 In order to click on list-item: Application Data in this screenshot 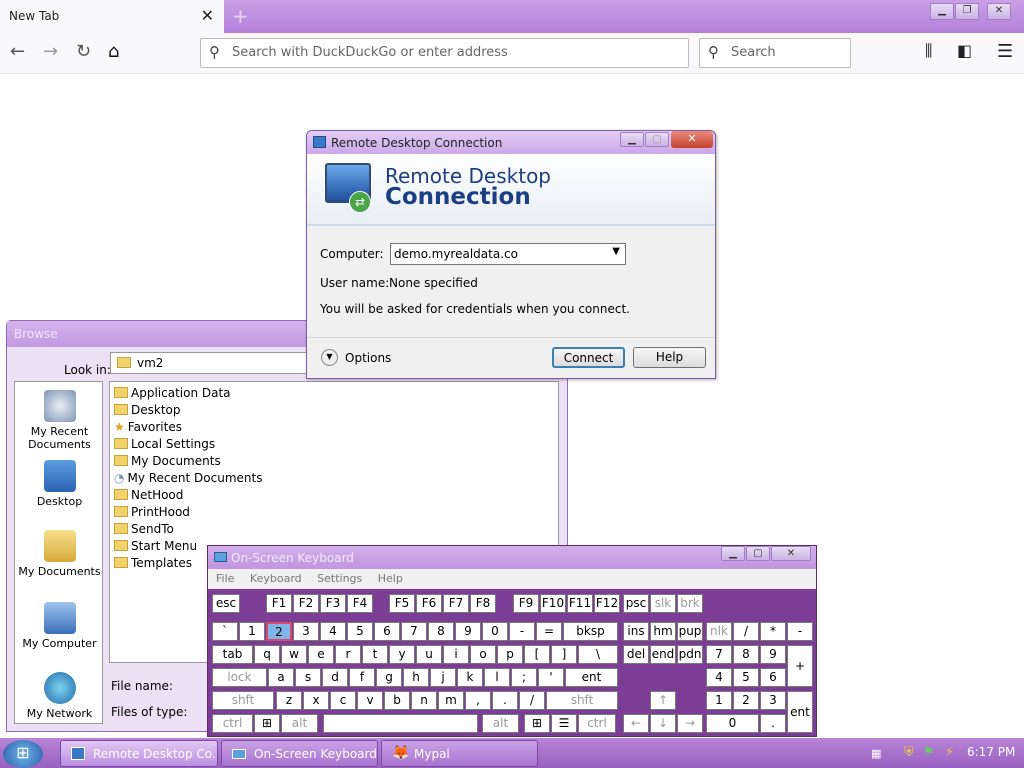, I will do `click(172, 393)`.